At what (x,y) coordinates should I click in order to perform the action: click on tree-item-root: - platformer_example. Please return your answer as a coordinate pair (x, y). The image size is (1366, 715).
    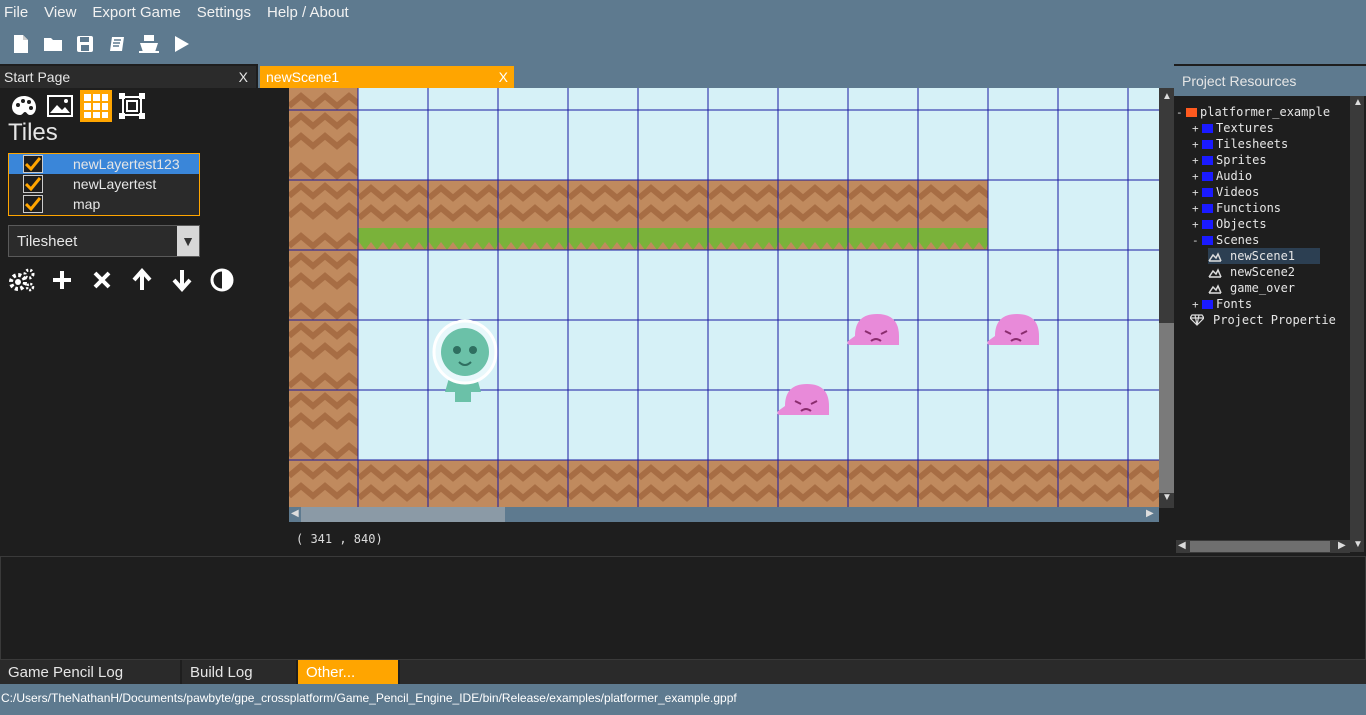
    Looking at the image, I should click on (1253, 112).